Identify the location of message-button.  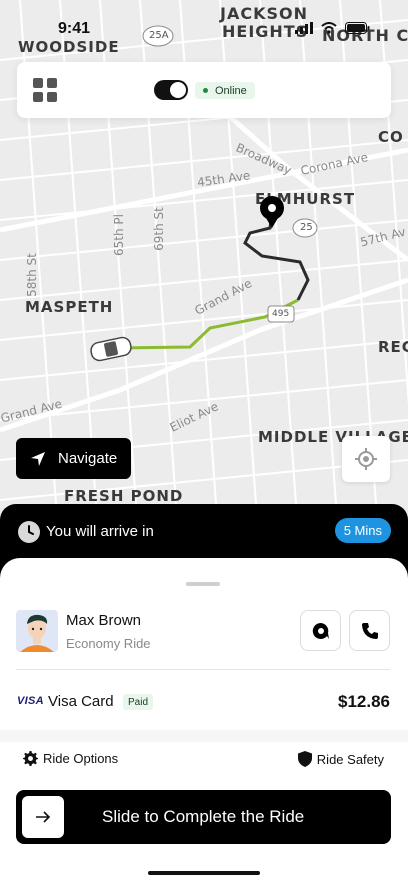
(320, 630).